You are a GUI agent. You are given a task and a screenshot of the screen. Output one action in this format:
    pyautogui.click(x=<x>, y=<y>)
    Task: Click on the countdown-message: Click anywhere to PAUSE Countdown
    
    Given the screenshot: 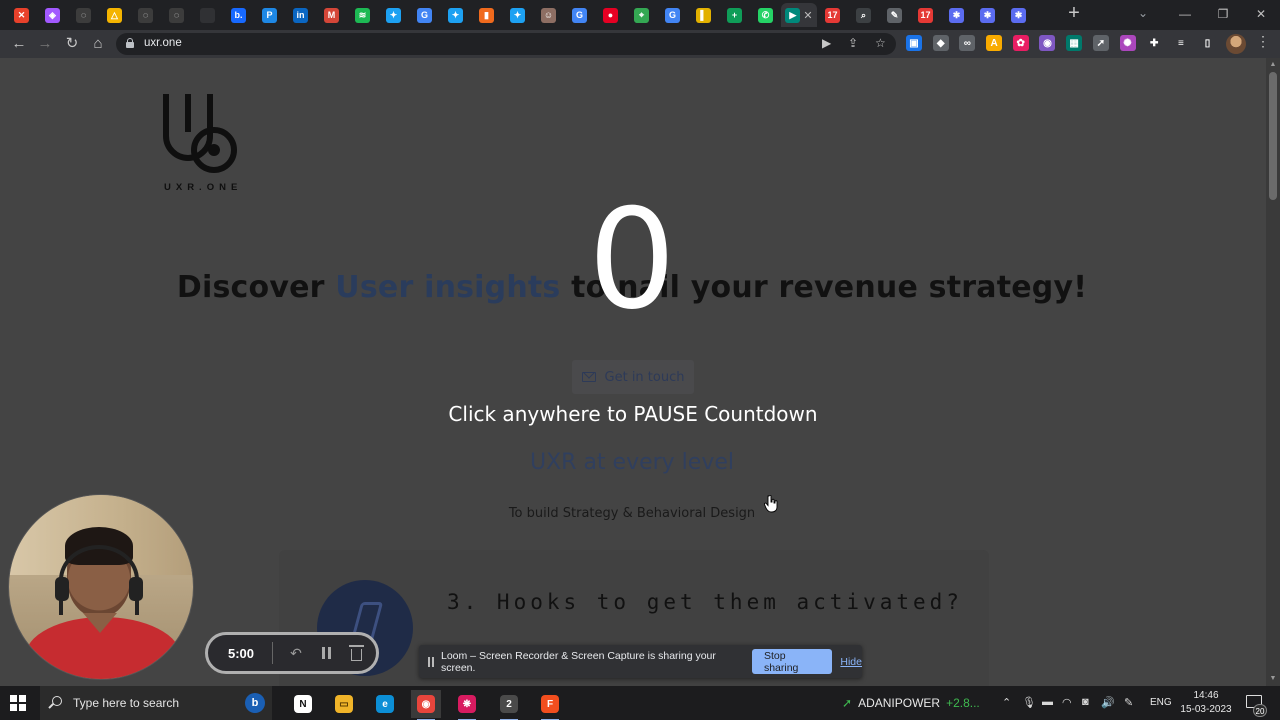 What is the action you would take?
    pyautogui.click(x=633, y=414)
    